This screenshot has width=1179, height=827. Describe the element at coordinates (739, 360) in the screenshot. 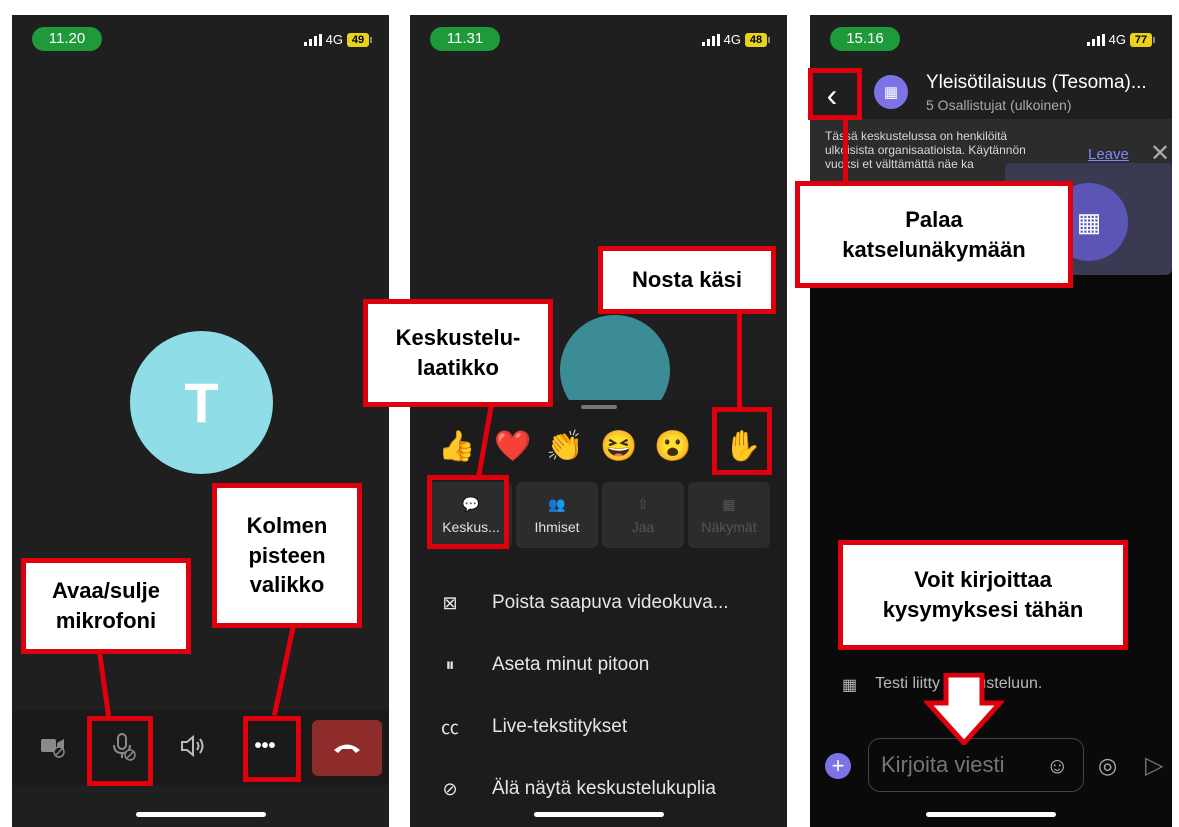

I see `connector-hand` at that location.